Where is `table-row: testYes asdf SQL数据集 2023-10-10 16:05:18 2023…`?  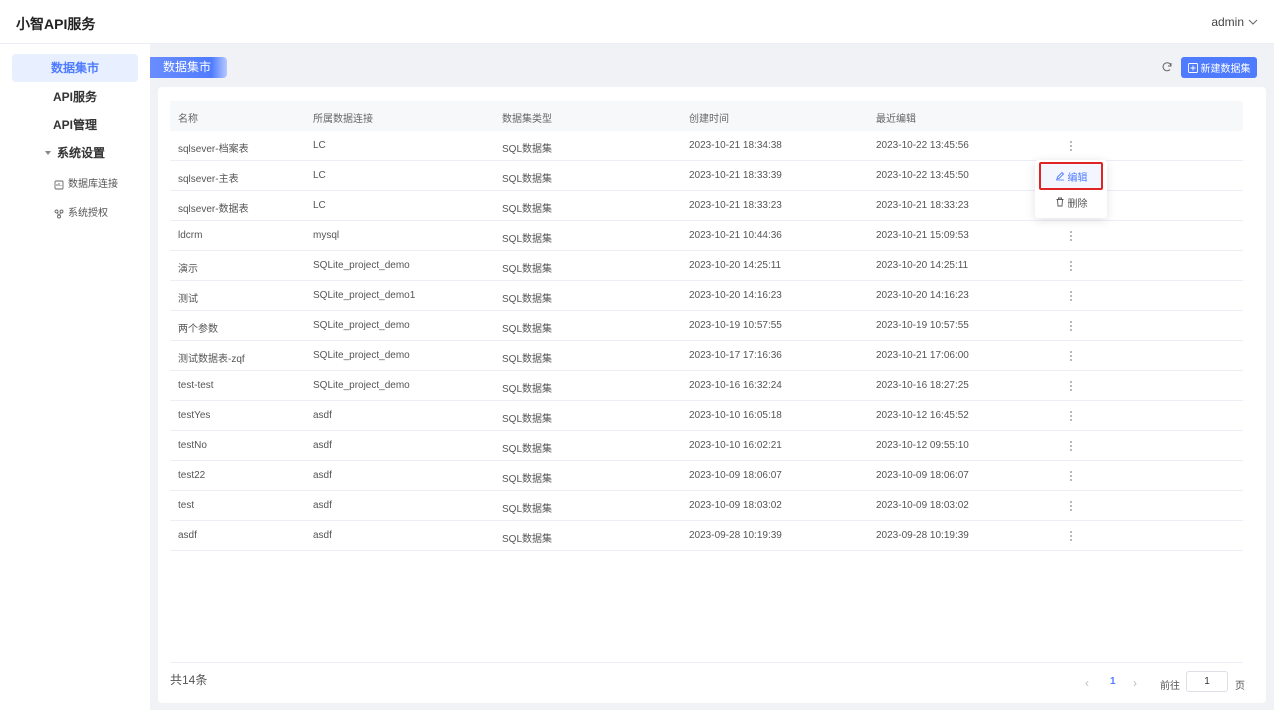 table-row: testYes asdf SQL数据集 2023-10-10 16:05:18 2023… is located at coordinates (706, 416).